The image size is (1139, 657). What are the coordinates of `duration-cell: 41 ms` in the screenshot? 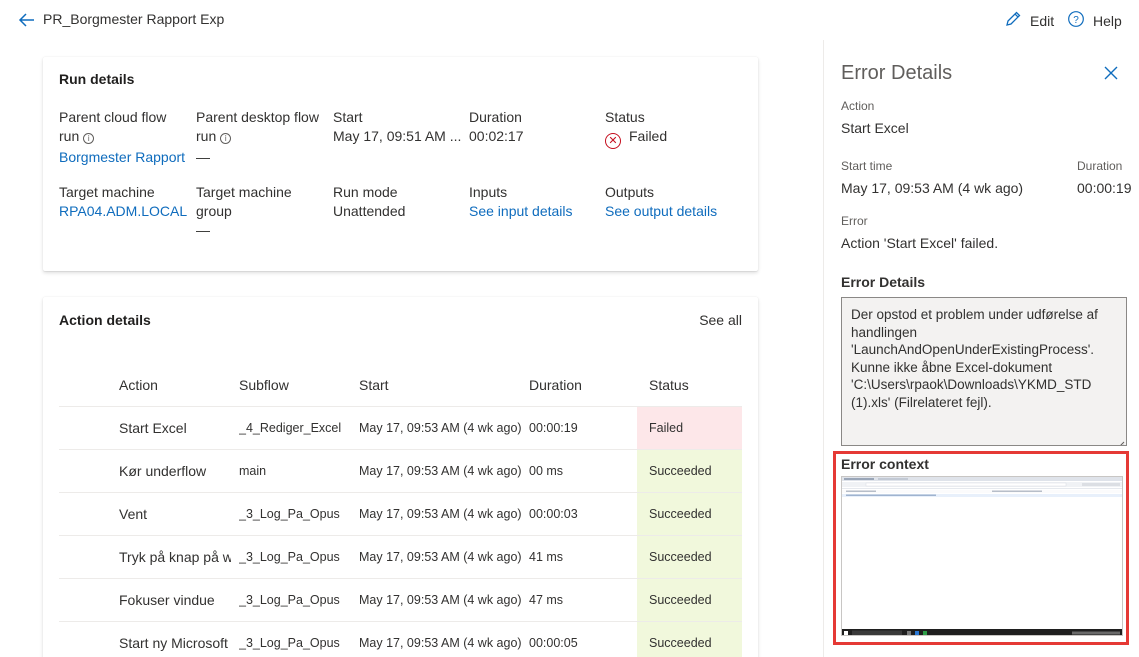 It's located at (546, 557).